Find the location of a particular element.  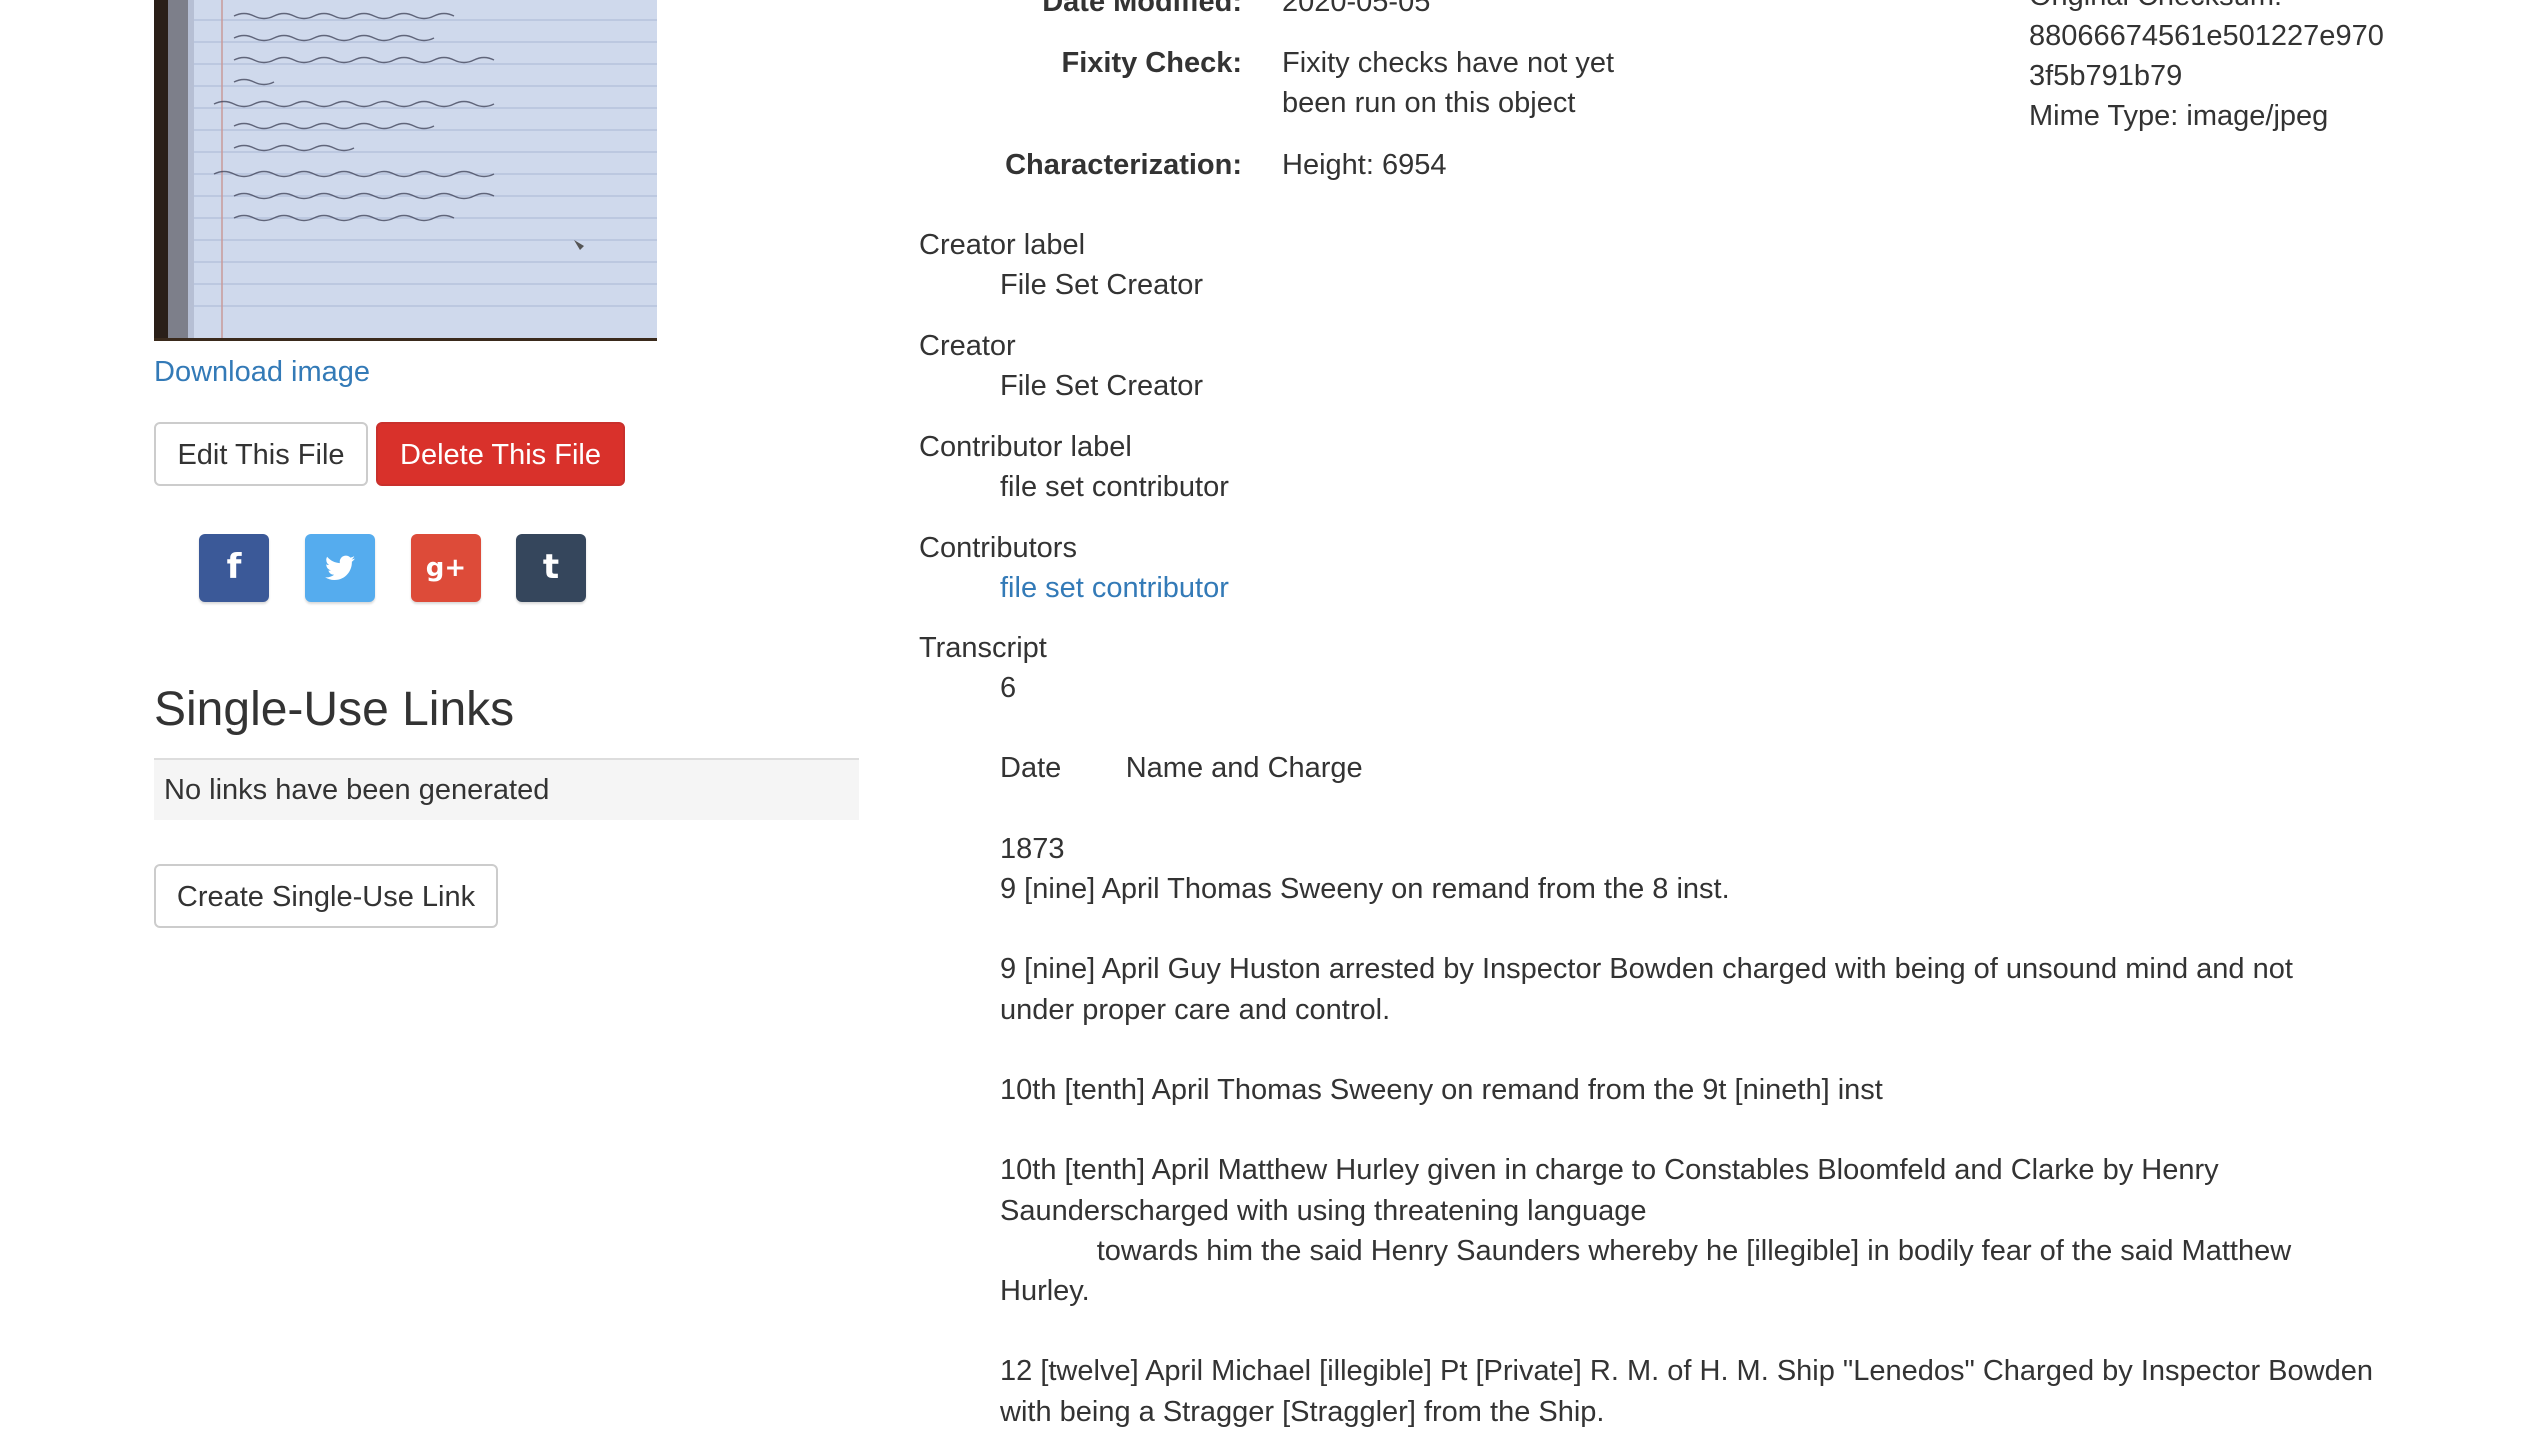

contributor-label-field-value: file set contributor is located at coordinates (1114, 487).